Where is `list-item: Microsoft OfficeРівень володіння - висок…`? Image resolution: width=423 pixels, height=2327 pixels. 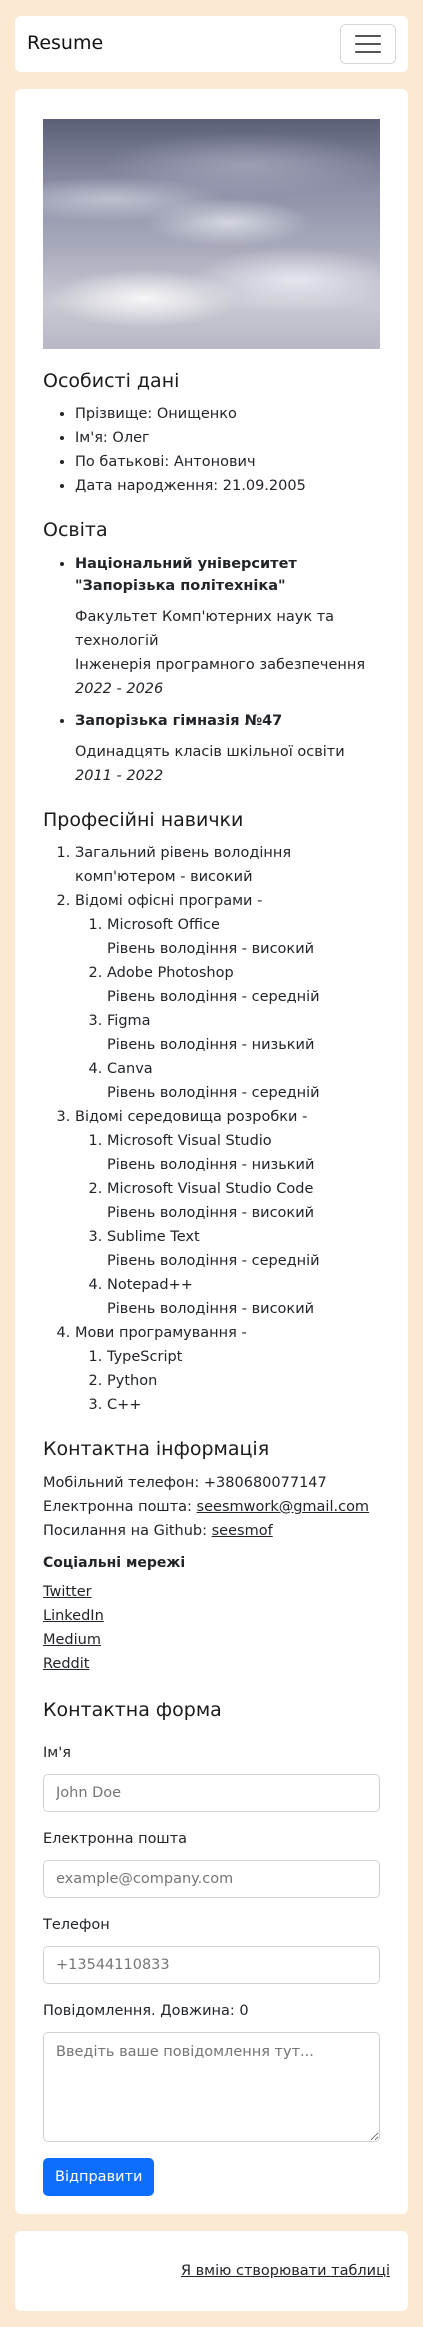 list-item: Microsoft OfficeРівень володіння - висок… is located at coordinates (243, 937).